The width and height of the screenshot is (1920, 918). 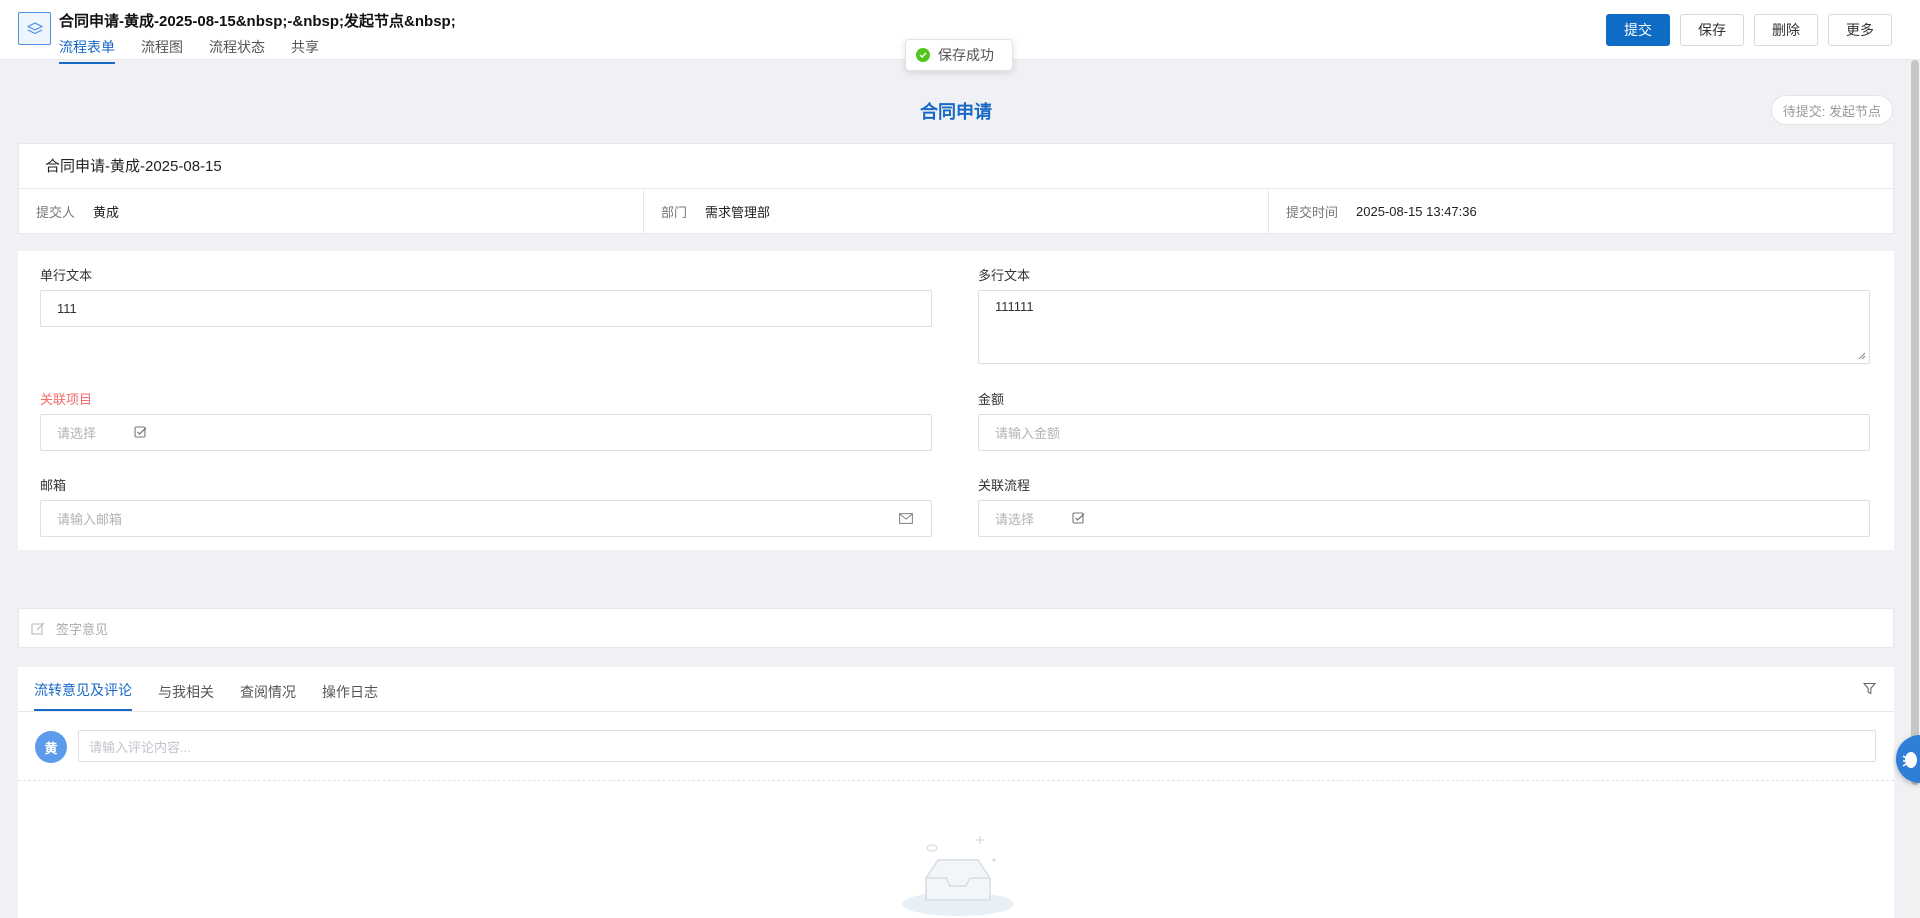 I want to click on flow-label: 关联流程, so click(x=1004, y=485).